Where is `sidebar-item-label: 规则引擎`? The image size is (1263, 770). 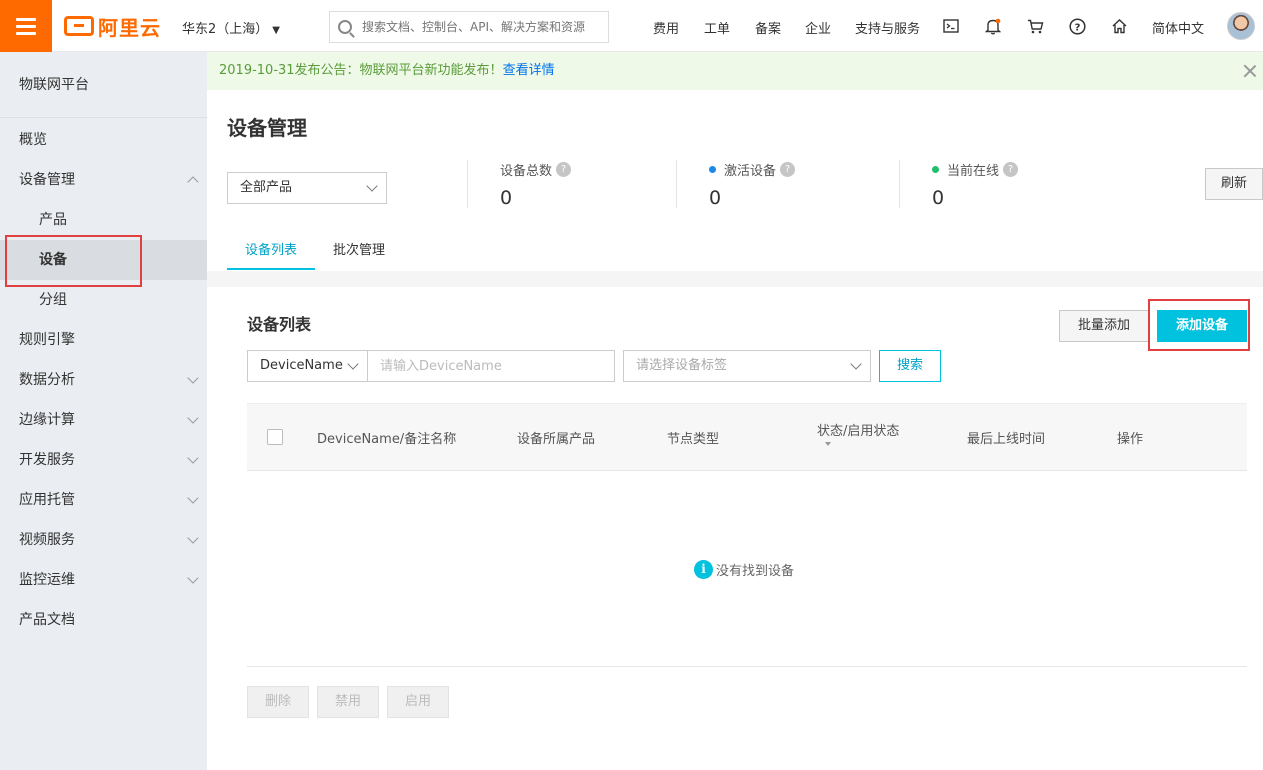
sidebar-item-label: 规则引擎 is located at coordinates (47, 340).